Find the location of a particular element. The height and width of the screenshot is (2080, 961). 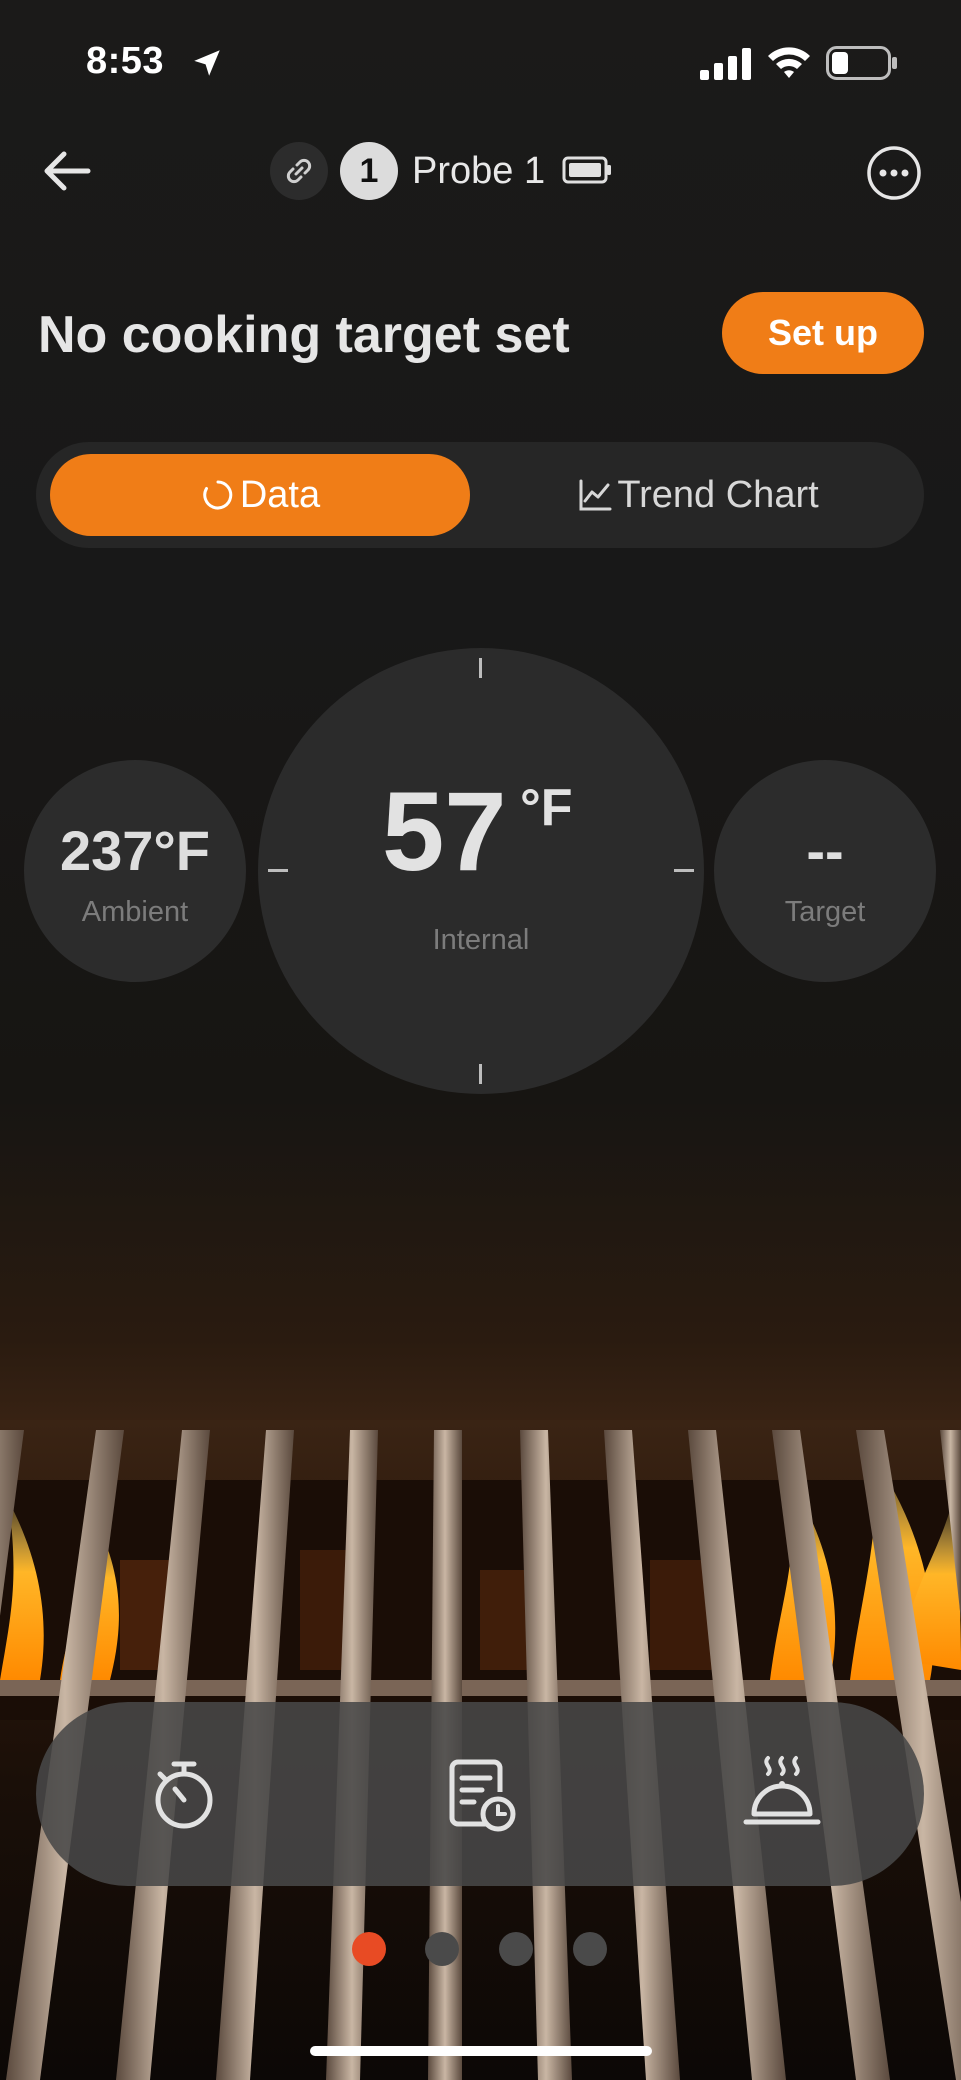

cook-log-icon is located at coordinates (480, 1794).